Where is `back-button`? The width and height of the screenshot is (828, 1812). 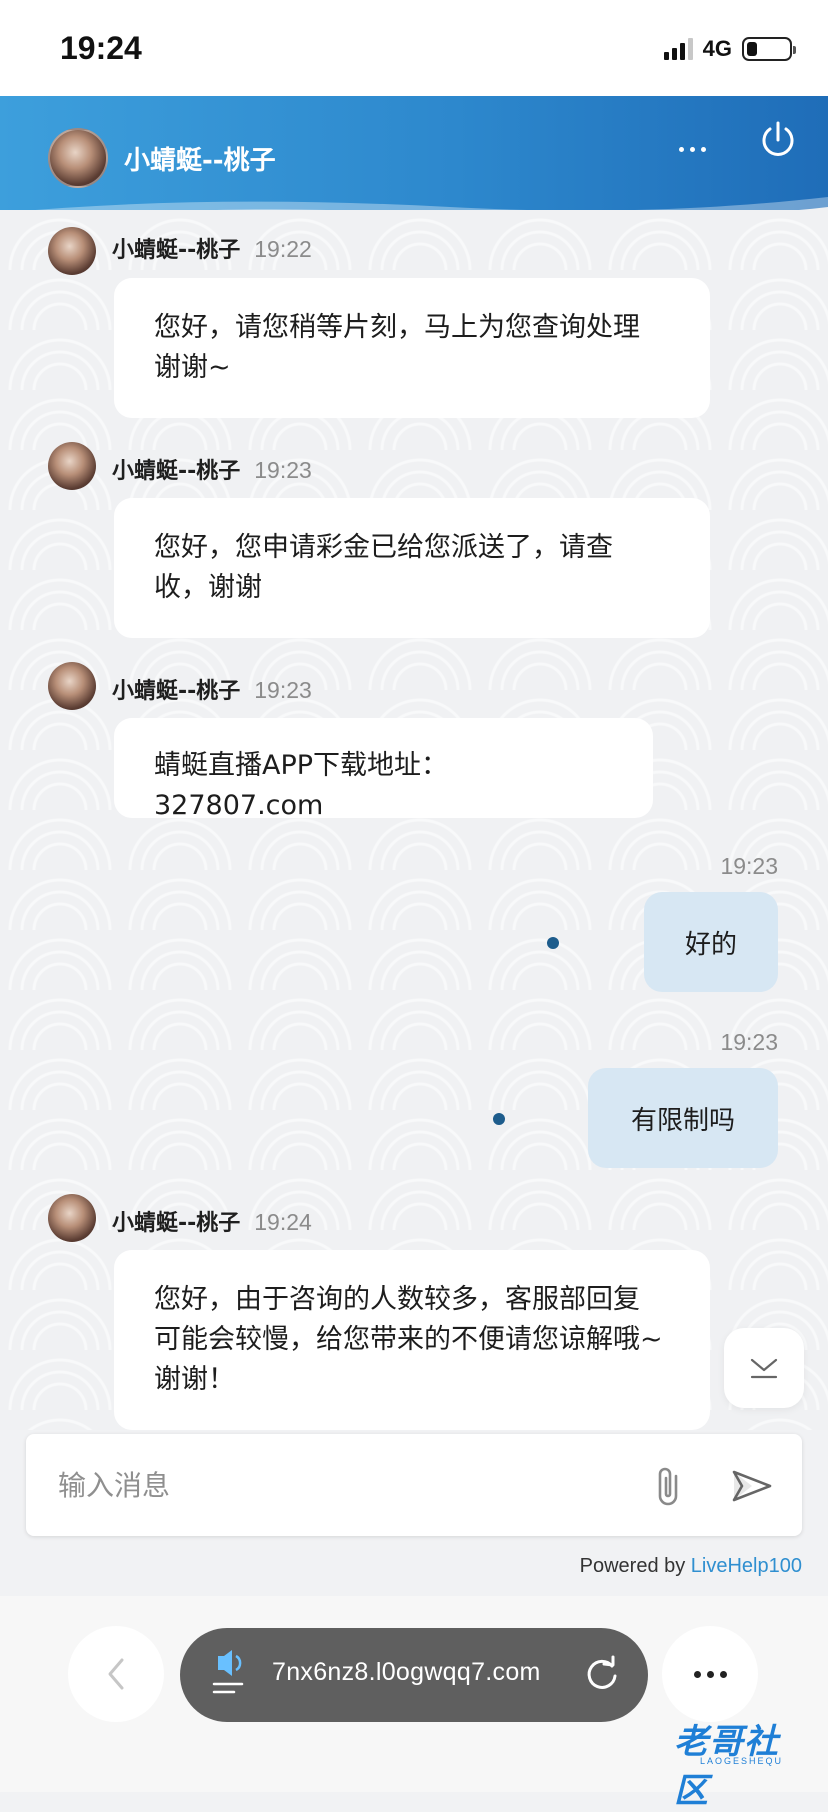 back-button is located at coordinates (116, 1674).